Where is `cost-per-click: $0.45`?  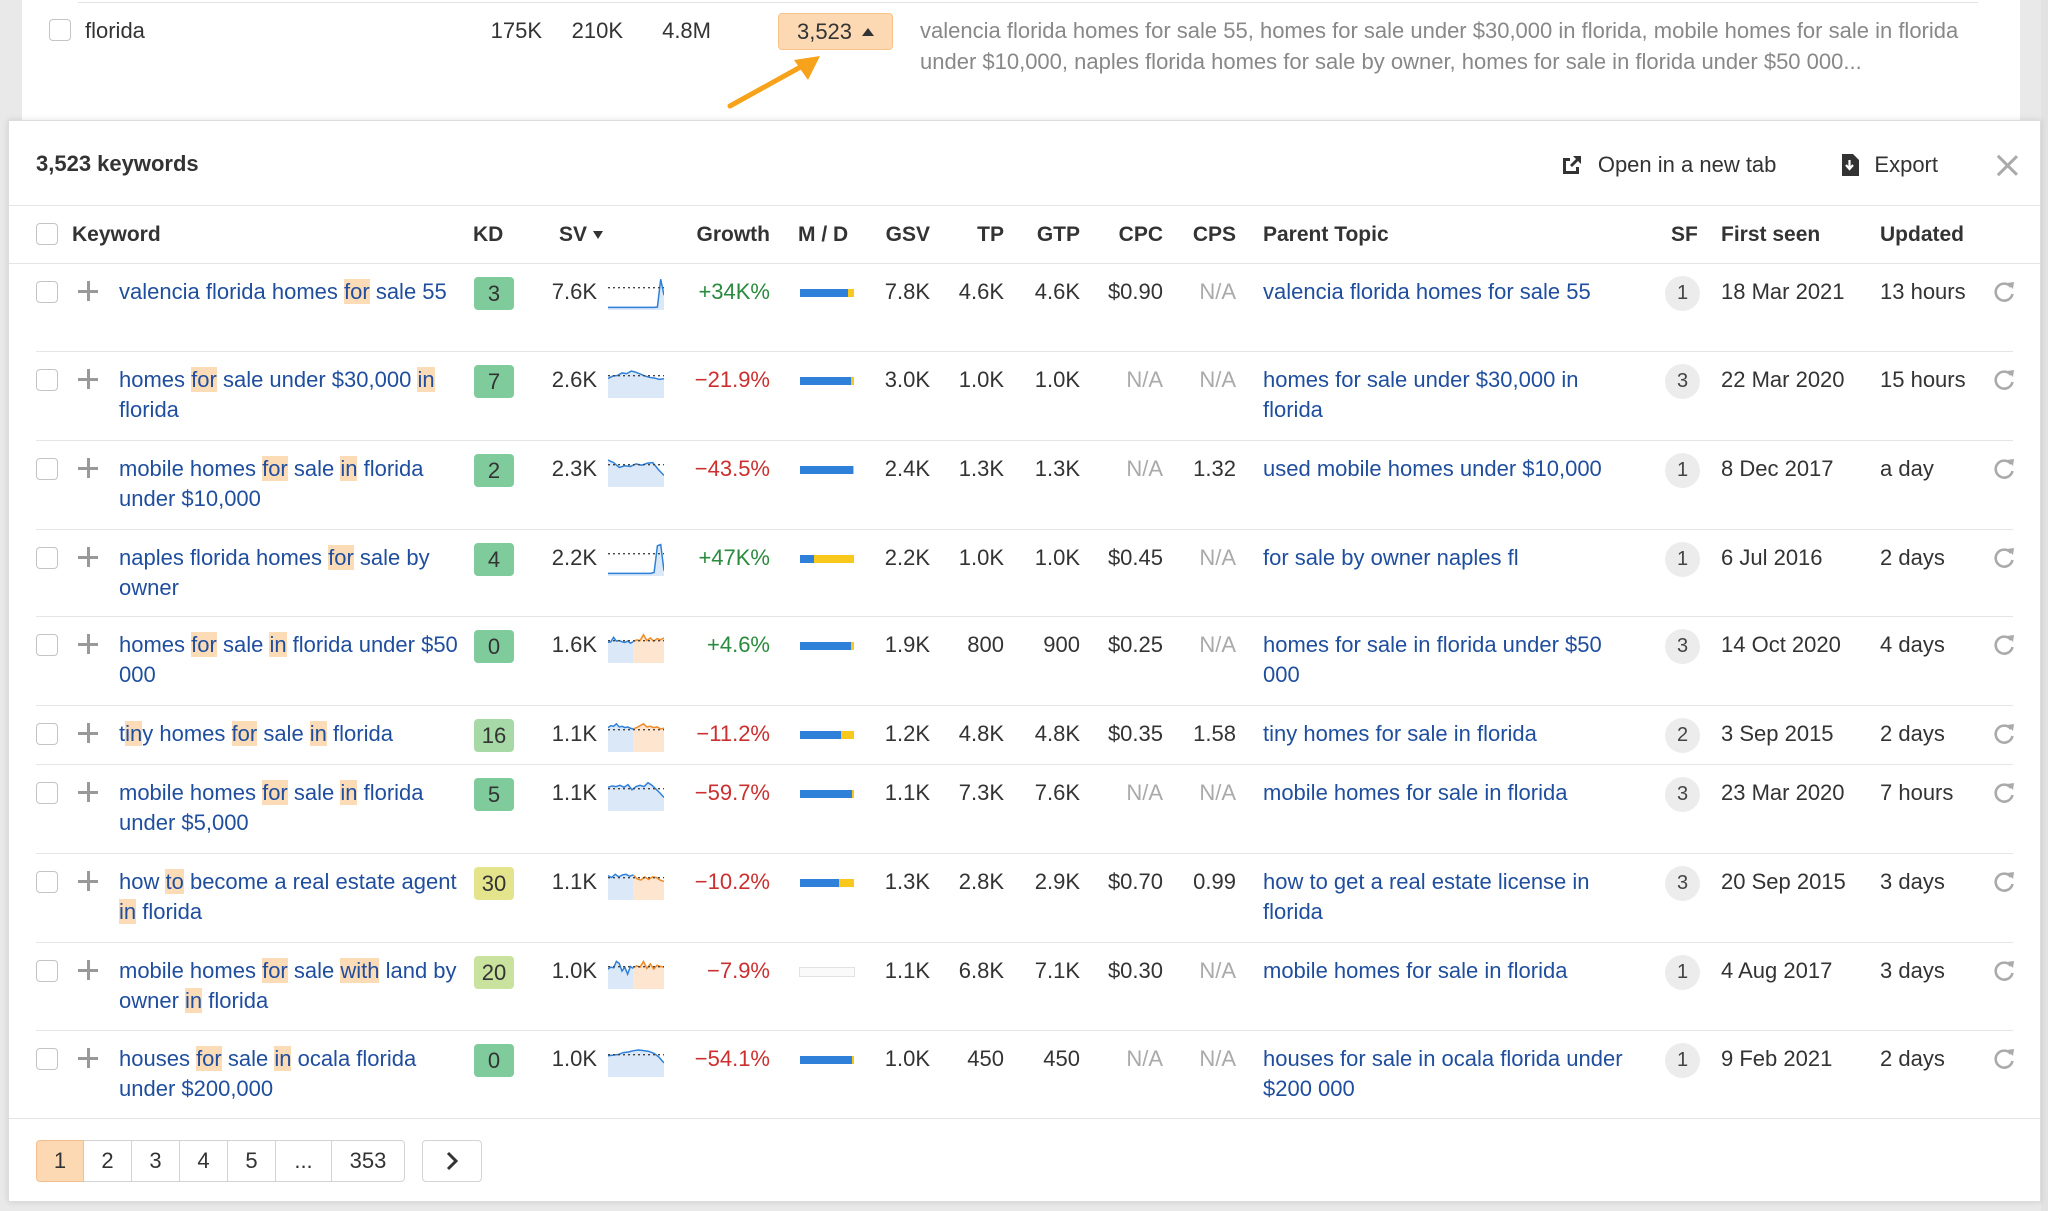 cost-per-click: $0.45 is located at coordinates (1135, 557).